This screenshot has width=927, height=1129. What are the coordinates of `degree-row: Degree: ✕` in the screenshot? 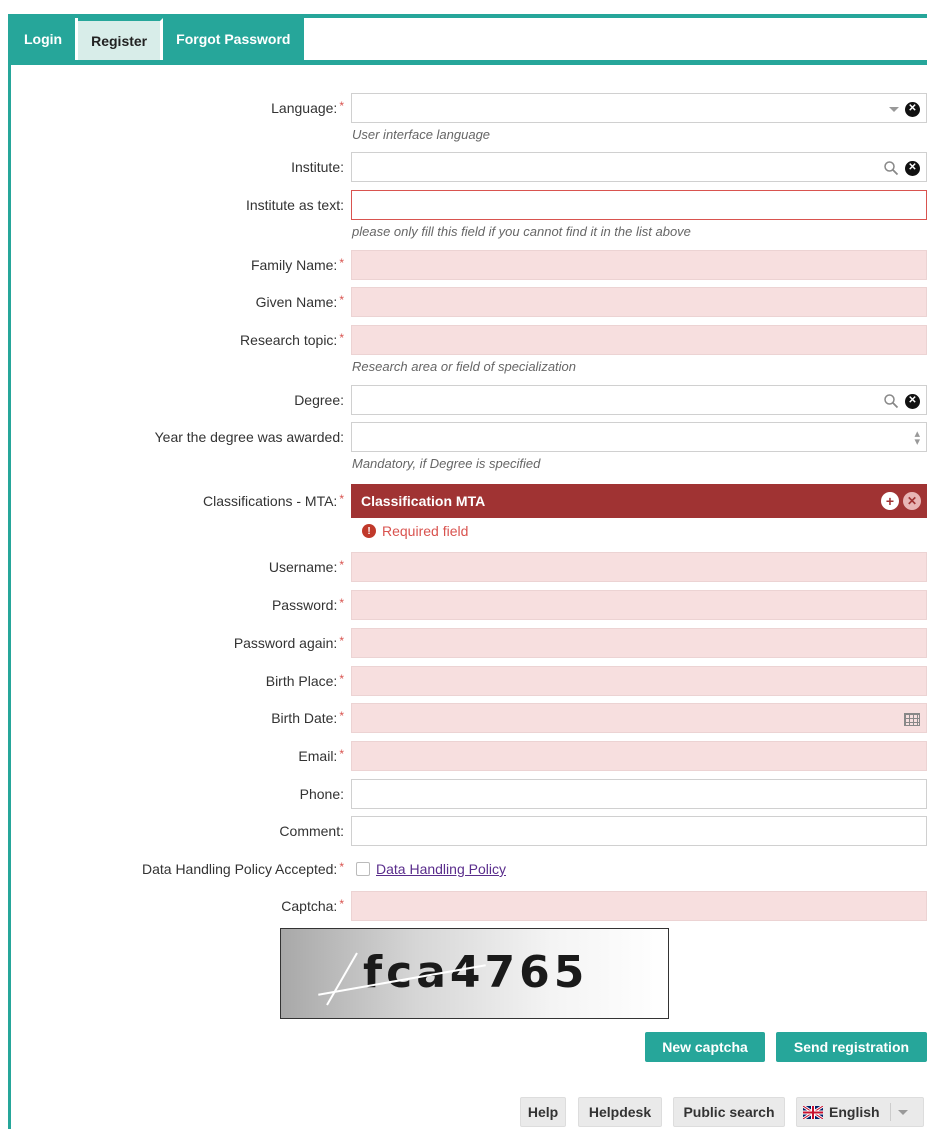 It's located at (463, 400).